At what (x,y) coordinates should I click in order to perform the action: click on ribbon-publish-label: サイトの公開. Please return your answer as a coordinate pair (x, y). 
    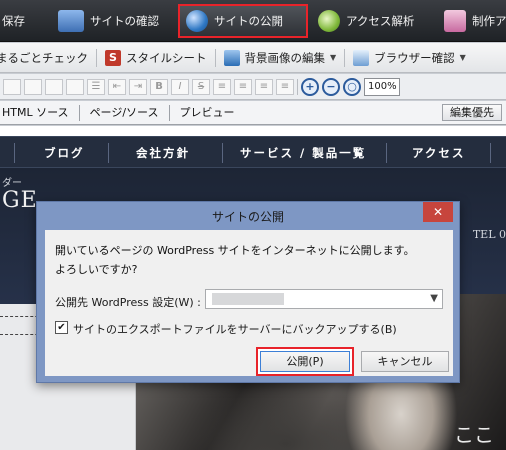
    Looking at the image, I should click on (248, 21).